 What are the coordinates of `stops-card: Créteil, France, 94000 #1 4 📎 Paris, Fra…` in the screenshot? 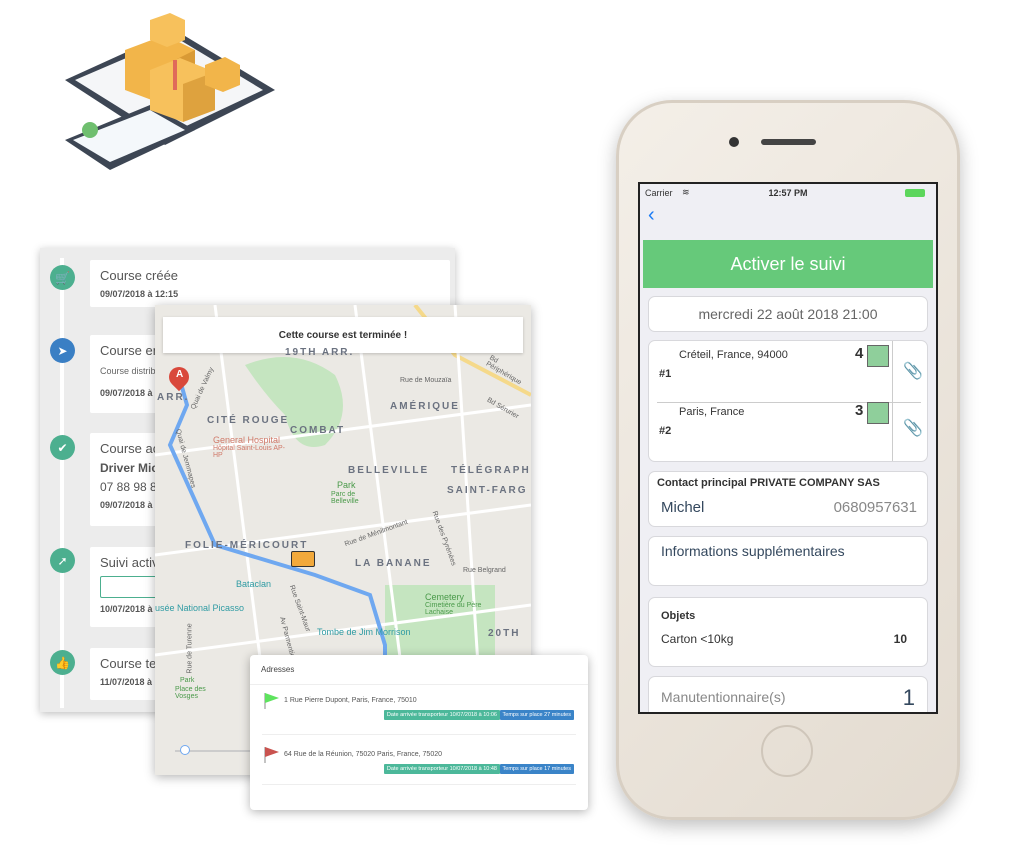 It's located at (788, 401).